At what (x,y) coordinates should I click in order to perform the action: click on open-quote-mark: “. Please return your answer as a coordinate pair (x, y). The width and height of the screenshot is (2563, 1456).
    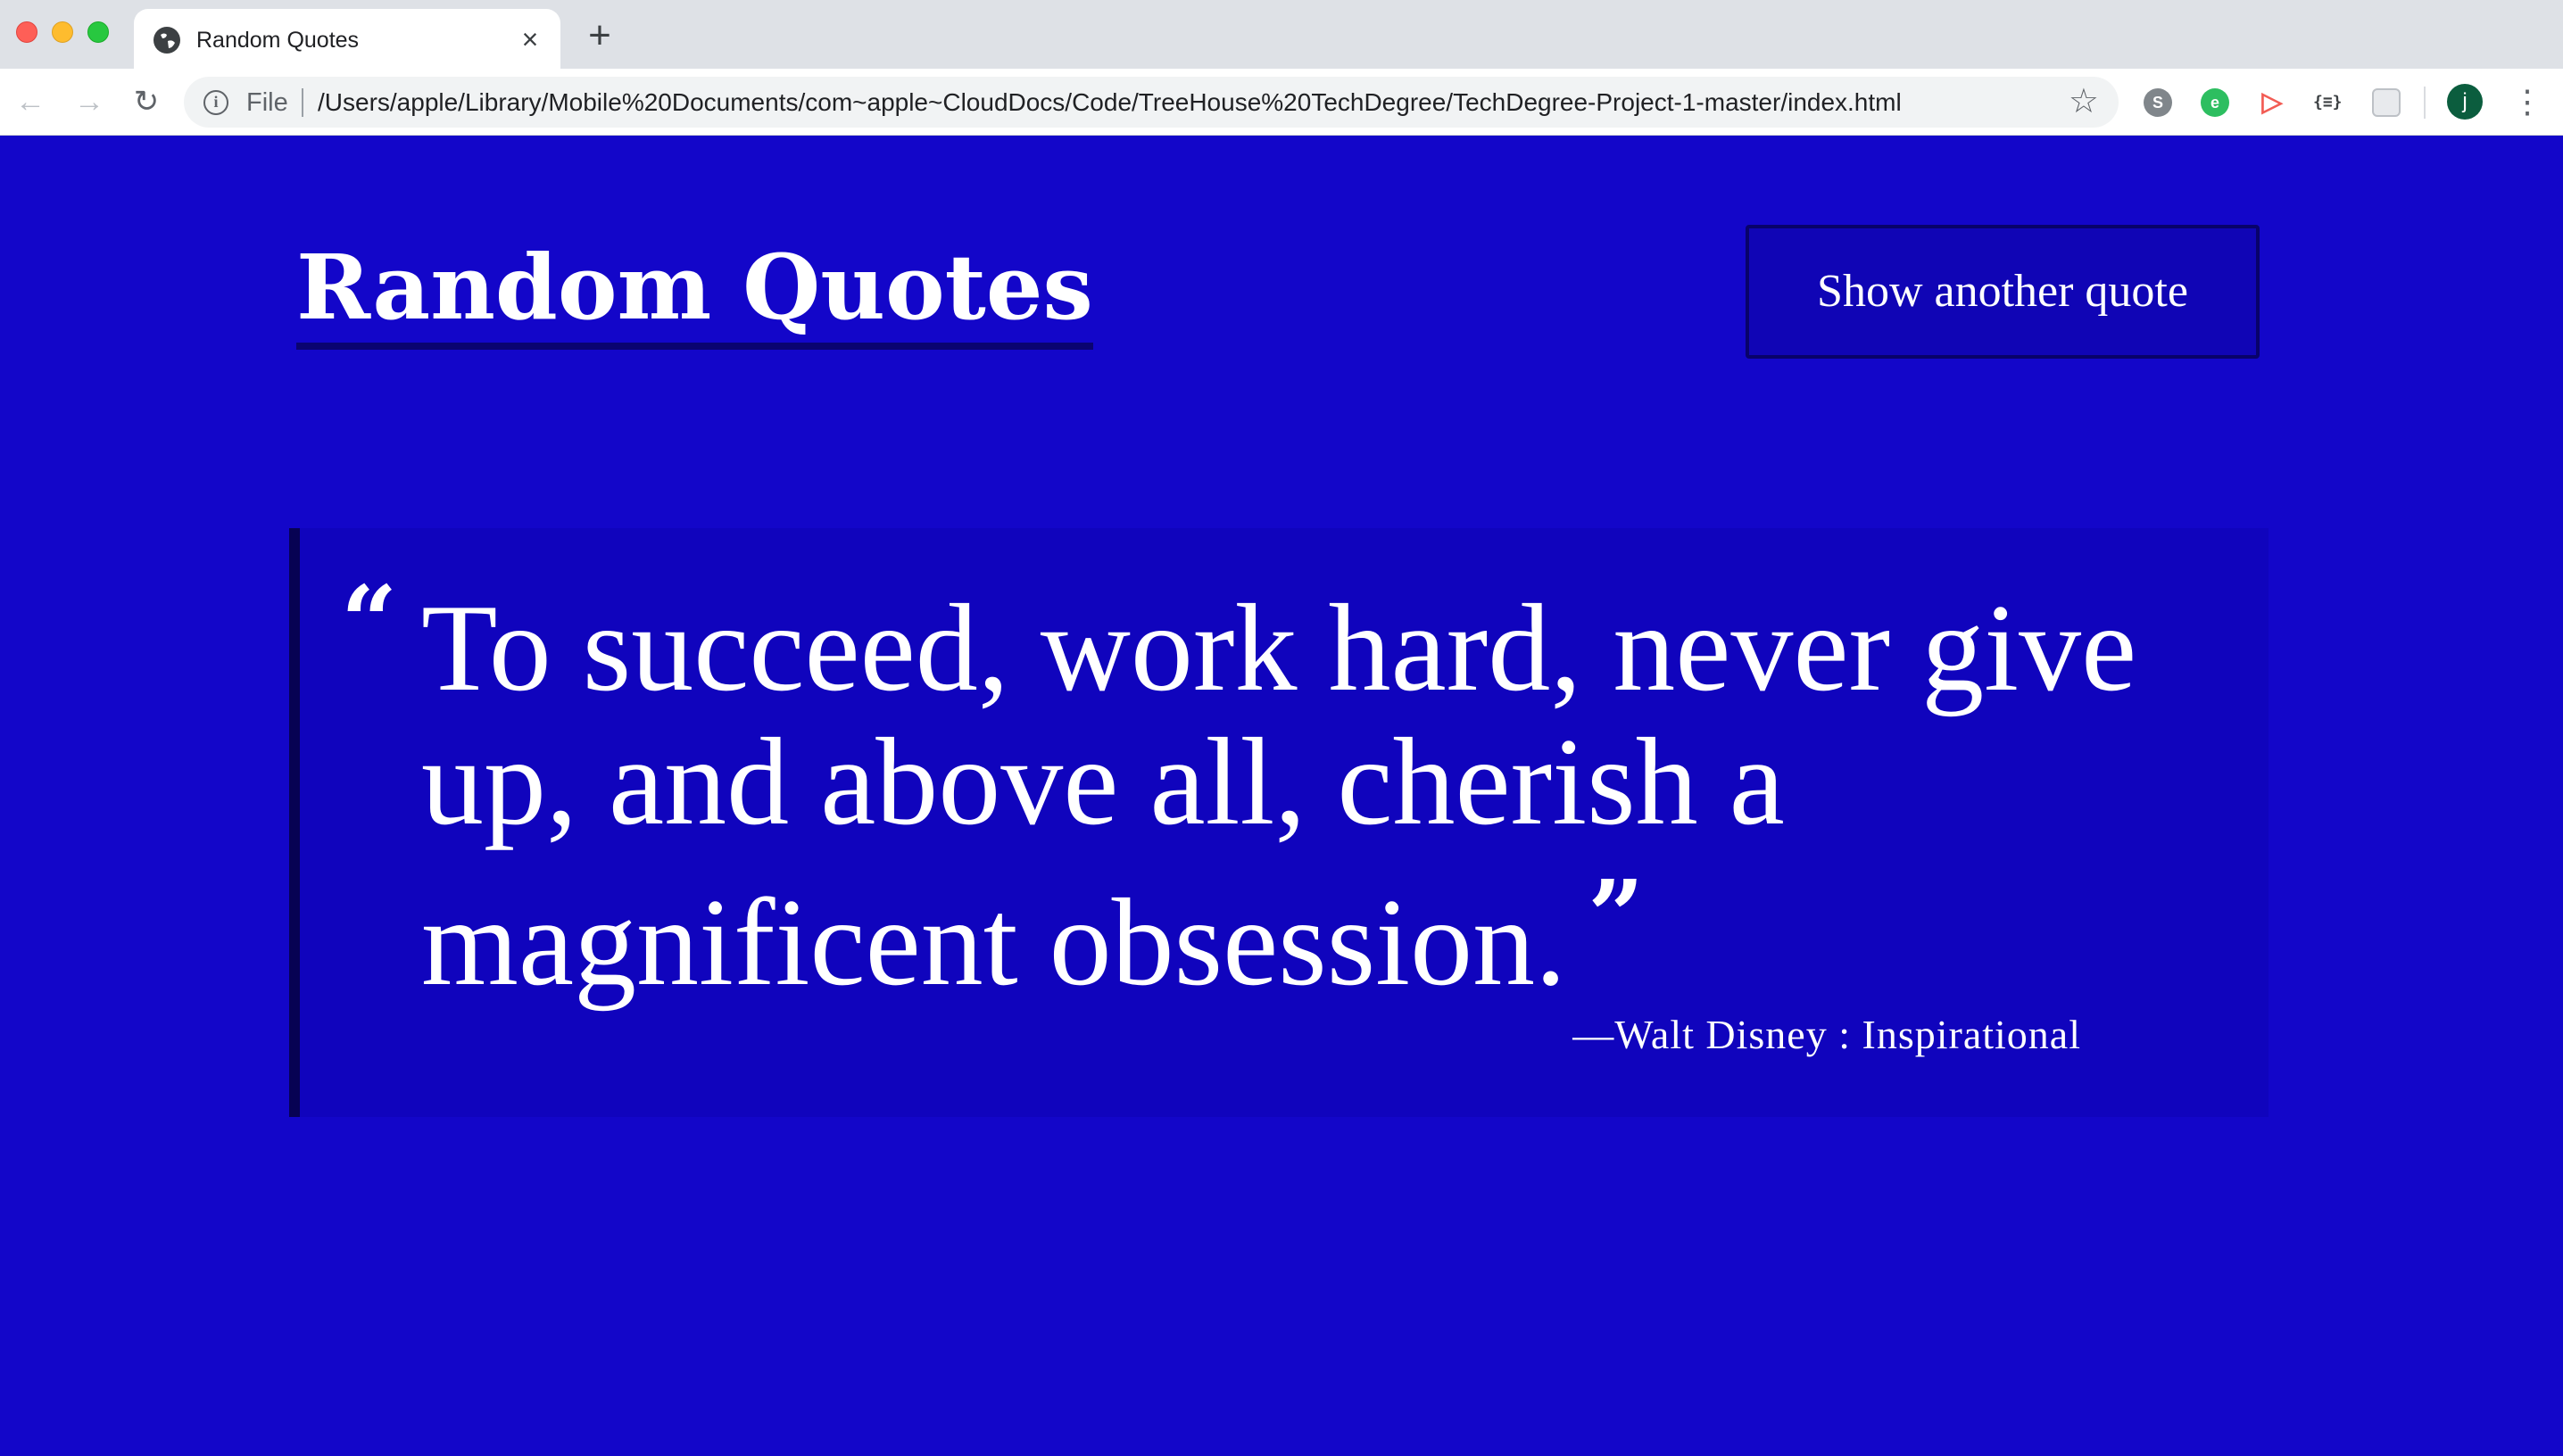
    Looking at the image, I should click on (369, 621).